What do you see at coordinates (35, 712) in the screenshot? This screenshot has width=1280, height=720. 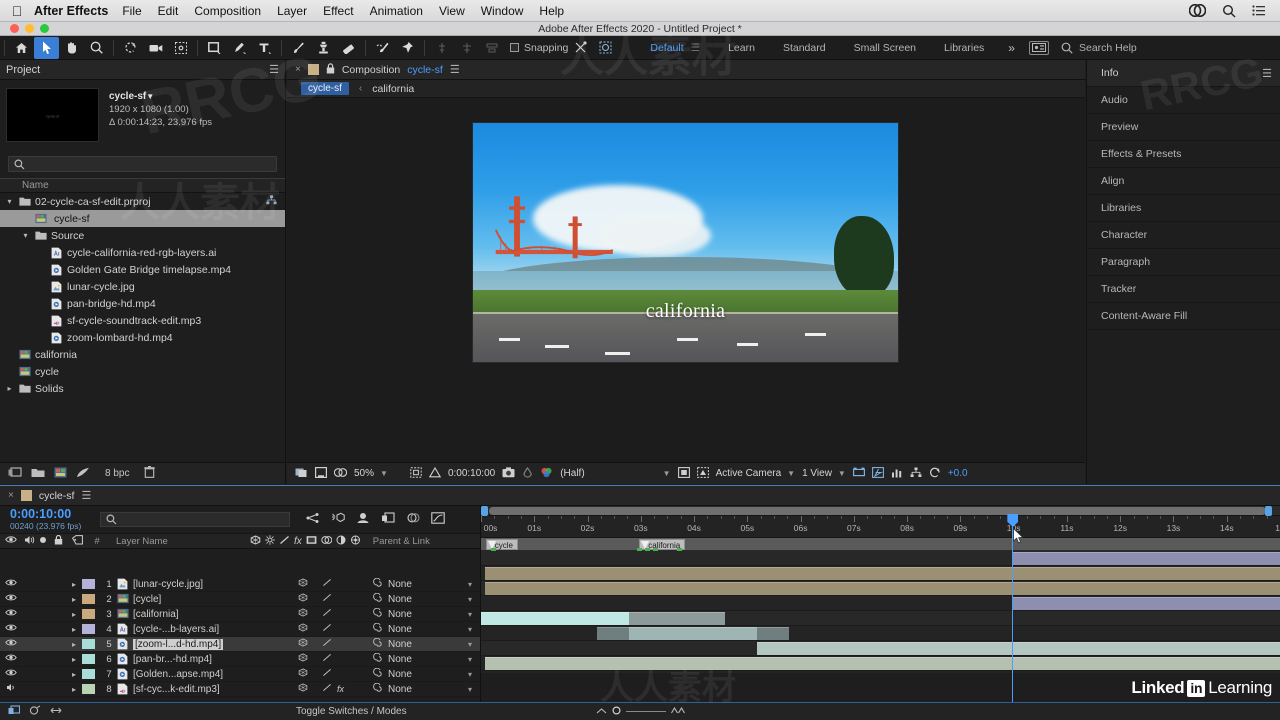 I see `frame-render-icon` at bounding box center [35, 712].